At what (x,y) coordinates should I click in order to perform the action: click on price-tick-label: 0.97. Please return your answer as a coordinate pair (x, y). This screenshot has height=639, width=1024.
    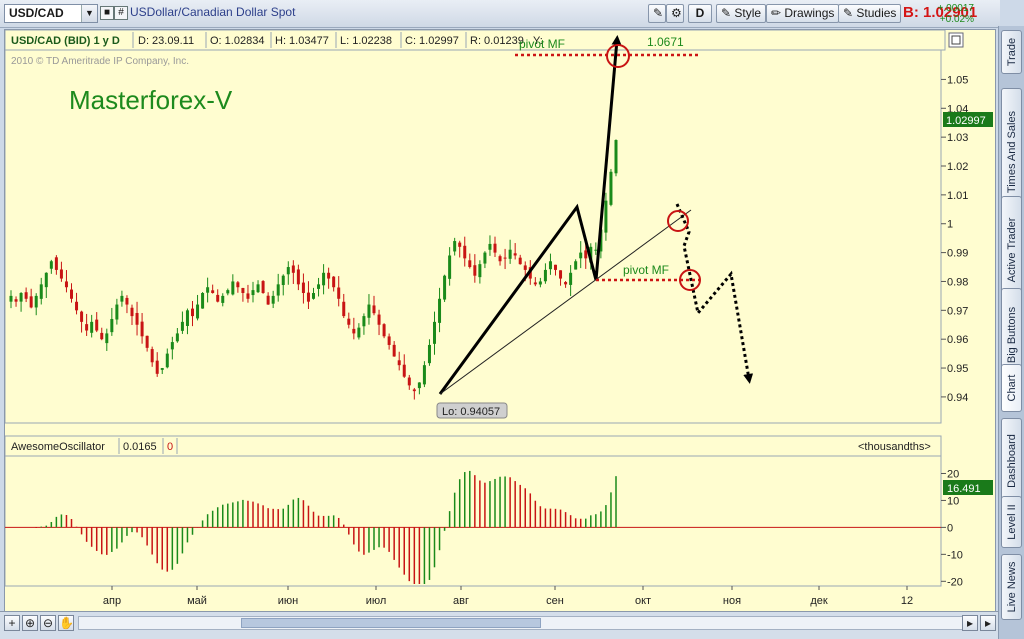
    Looking at the image, I should click on (957, 311).